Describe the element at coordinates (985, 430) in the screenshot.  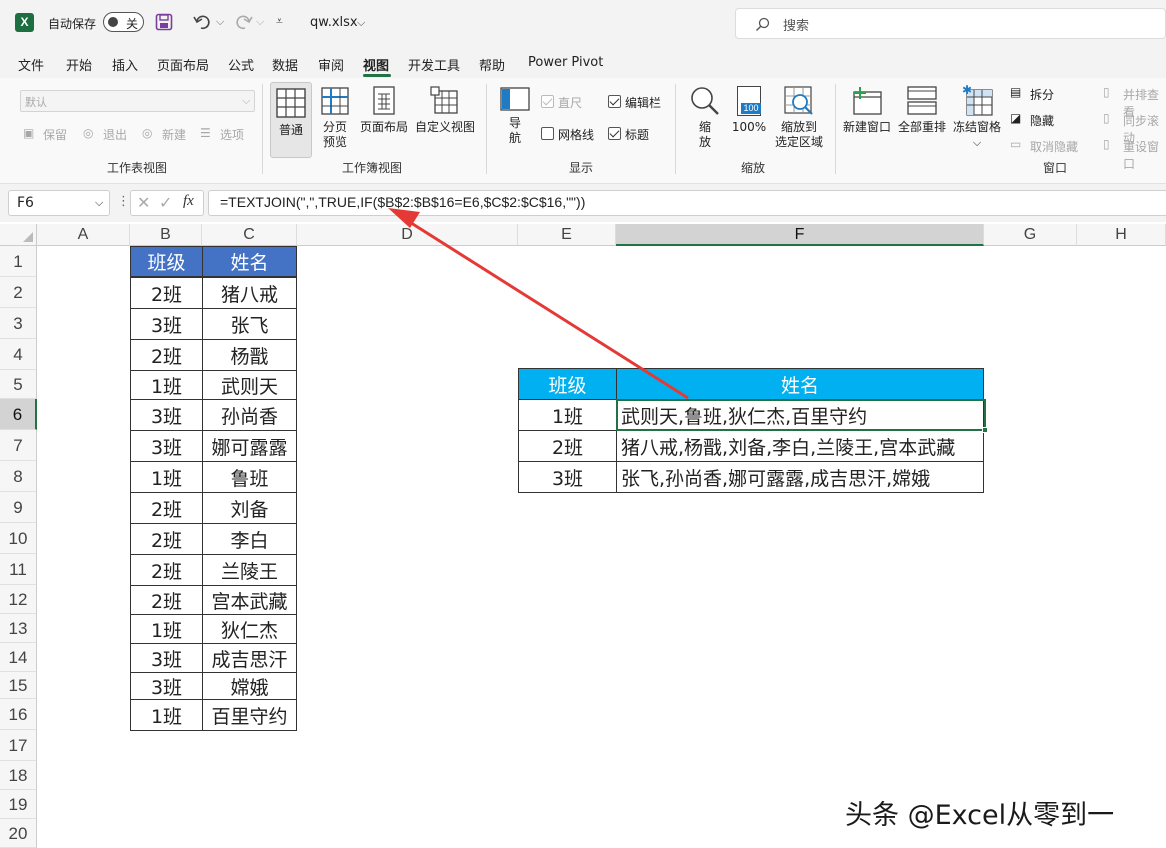
I see `fill-handle` at that location.